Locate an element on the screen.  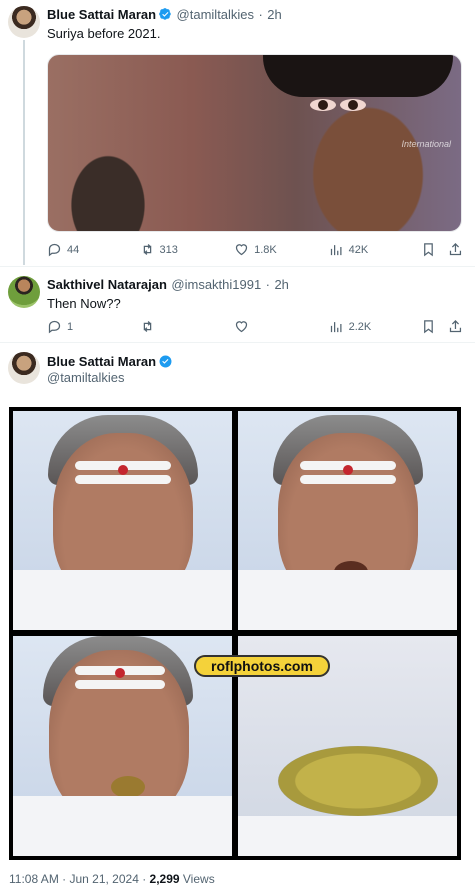
media-watermark: International is located at coordinates (426, 144).